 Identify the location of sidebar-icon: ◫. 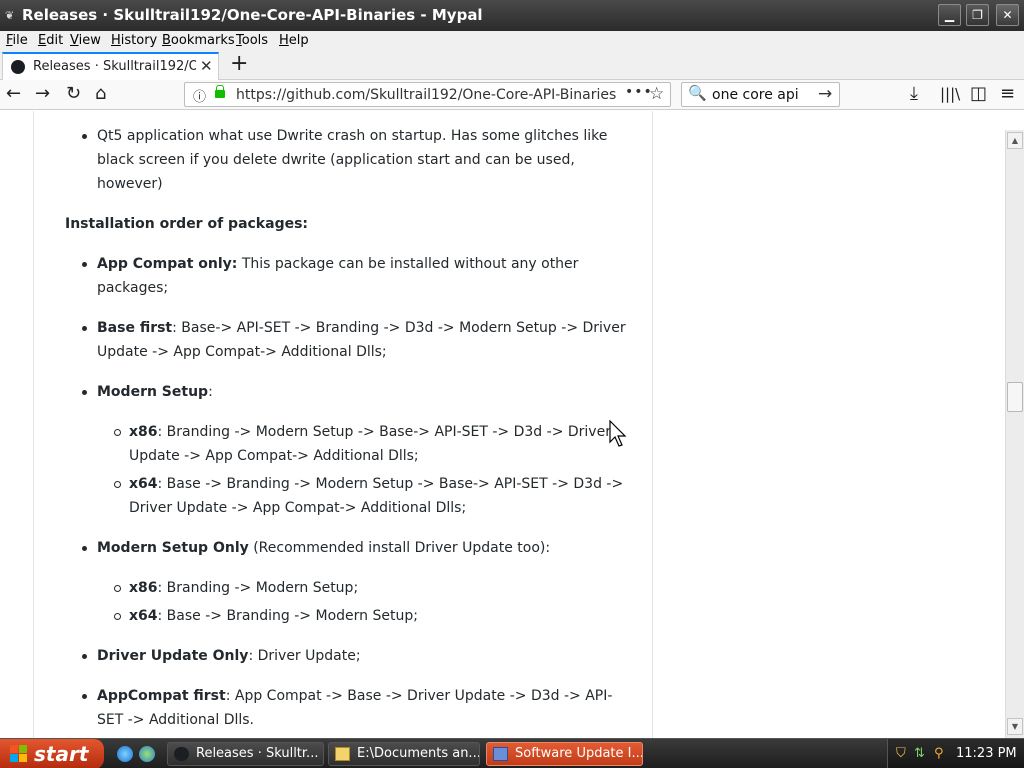
(978, 94).